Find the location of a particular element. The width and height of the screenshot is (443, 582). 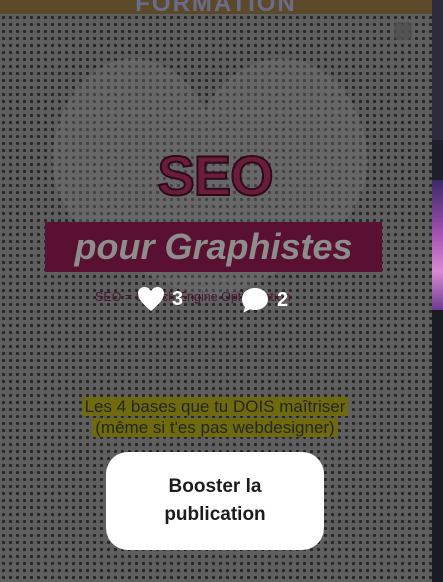

next-post-preview-image is located at coordinates (437, 245).